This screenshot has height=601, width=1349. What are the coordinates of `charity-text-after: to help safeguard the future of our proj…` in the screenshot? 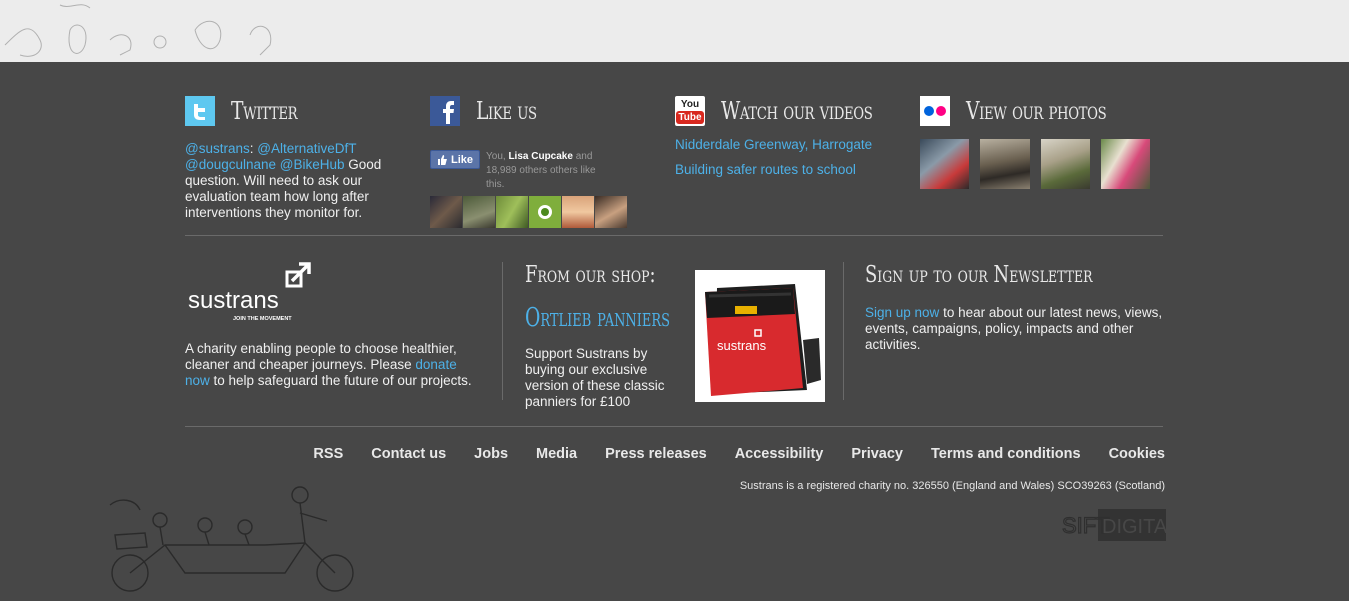 It's located at (340, 380).